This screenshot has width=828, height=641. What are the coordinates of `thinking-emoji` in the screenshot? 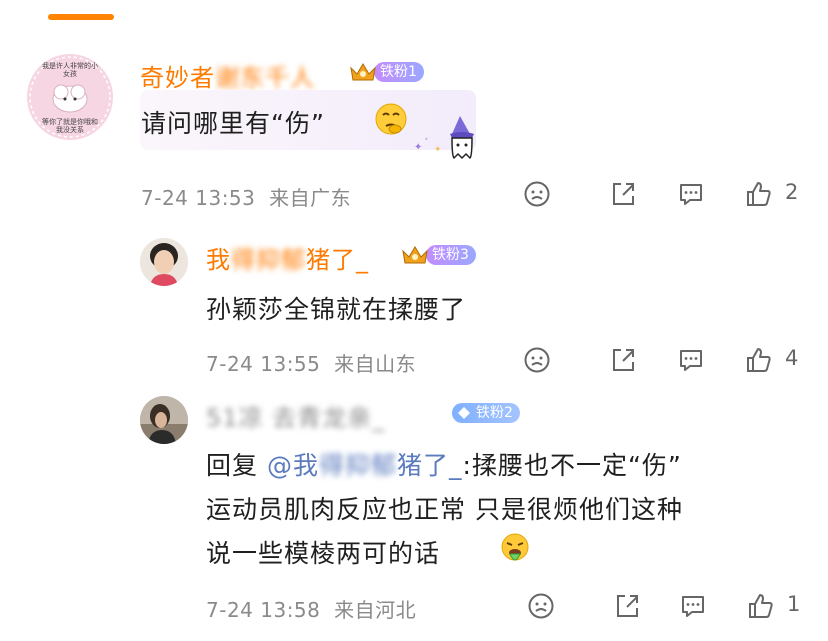 It's located at (391, 119).